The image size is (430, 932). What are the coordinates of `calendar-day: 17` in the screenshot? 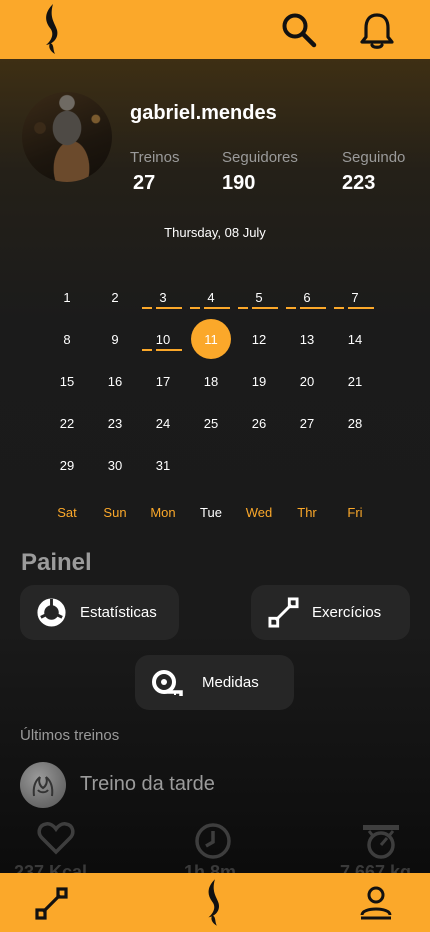 It's located at (163, 381).